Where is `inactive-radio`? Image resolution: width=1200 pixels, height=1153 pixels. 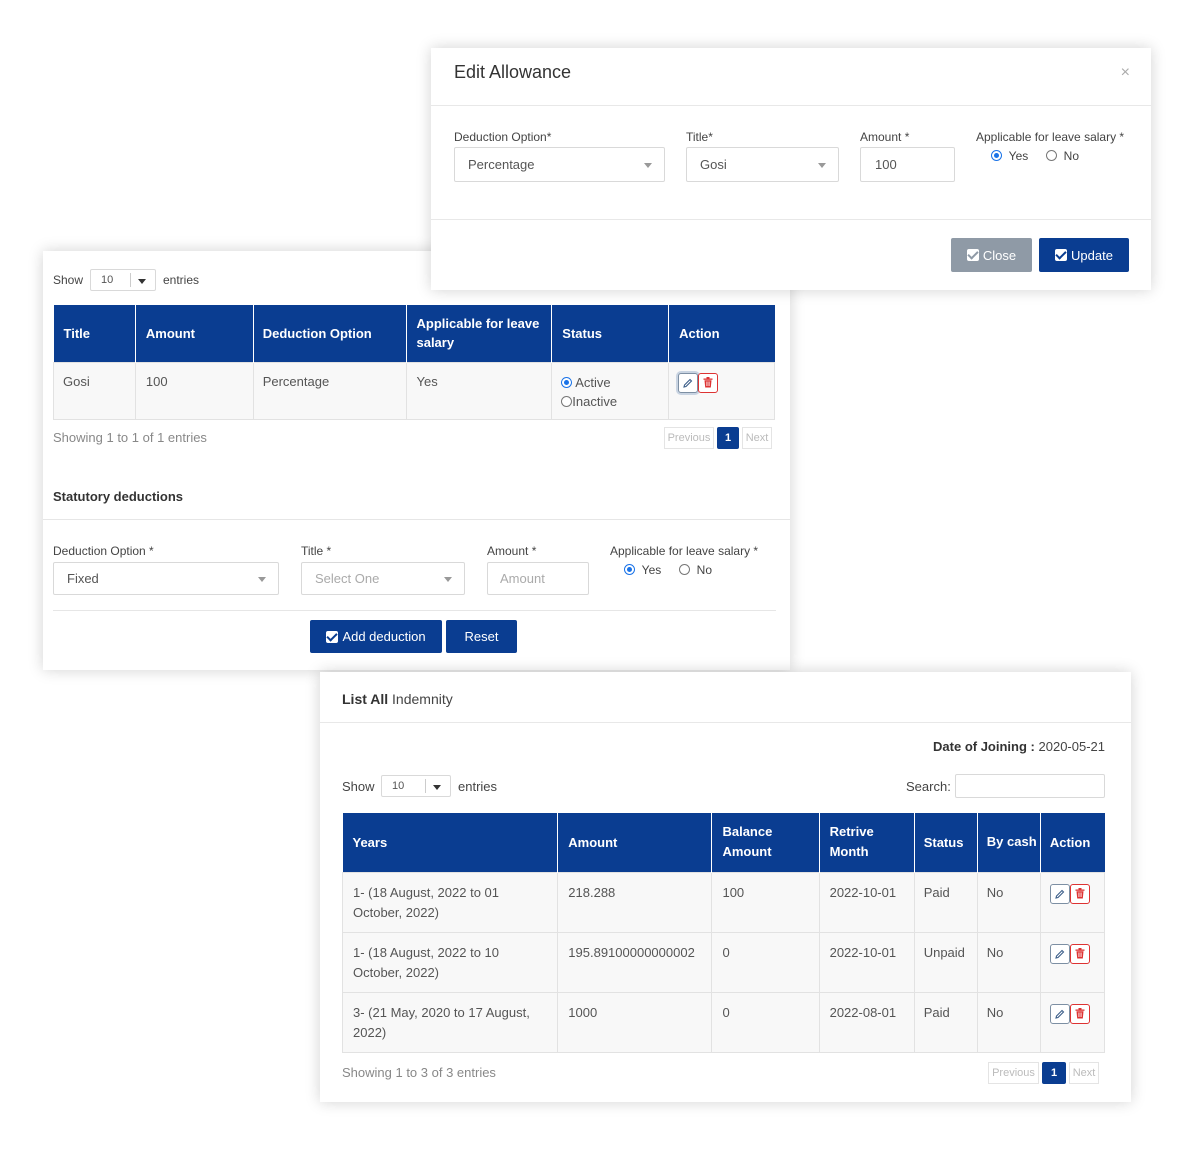
inactive-radio is located at coordinates (567, 401).